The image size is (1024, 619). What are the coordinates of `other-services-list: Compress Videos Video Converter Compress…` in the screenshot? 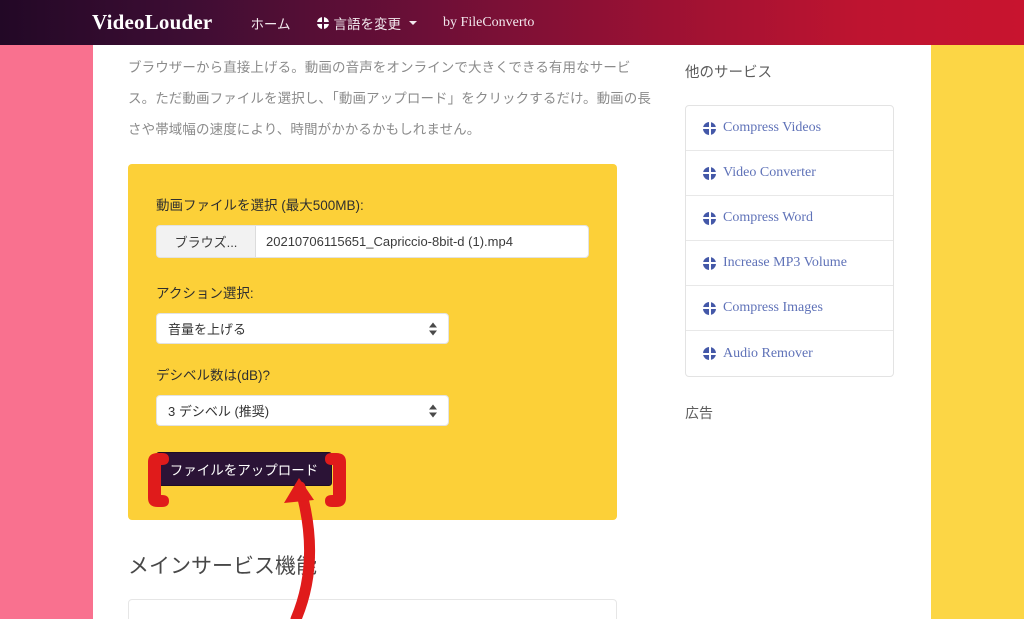 It's located at (789, 241).